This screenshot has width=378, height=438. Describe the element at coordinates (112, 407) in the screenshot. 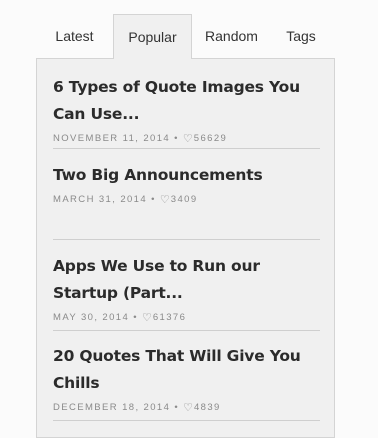

I see `post-date: DECEMBER 18, 2014` at that location.